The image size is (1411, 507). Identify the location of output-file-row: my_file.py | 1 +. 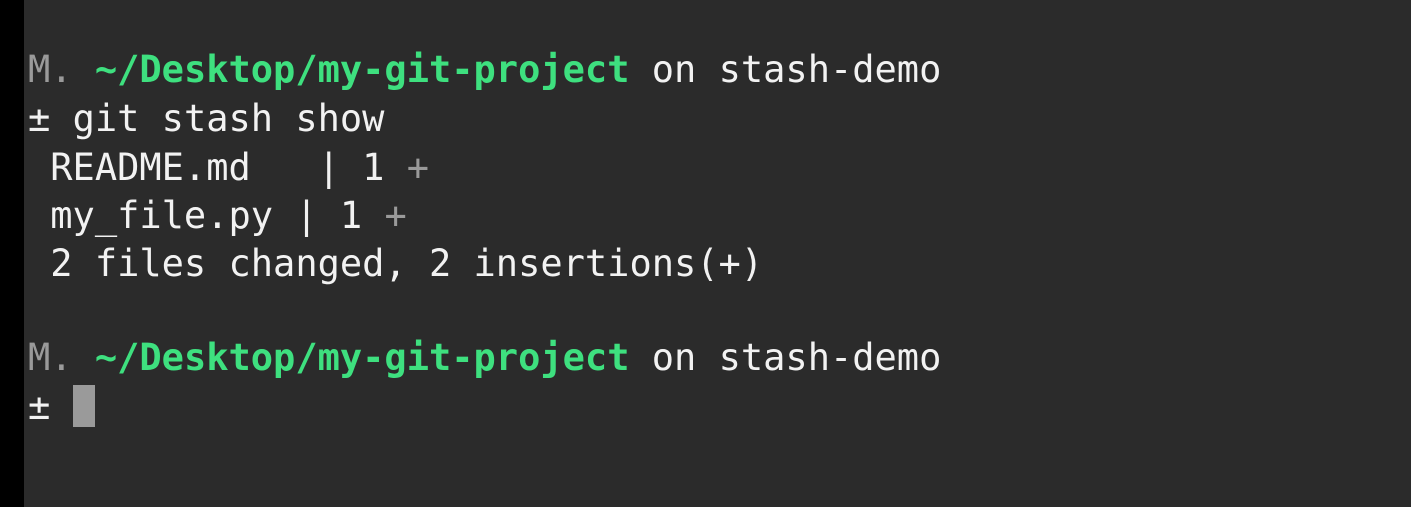
(217, 216).